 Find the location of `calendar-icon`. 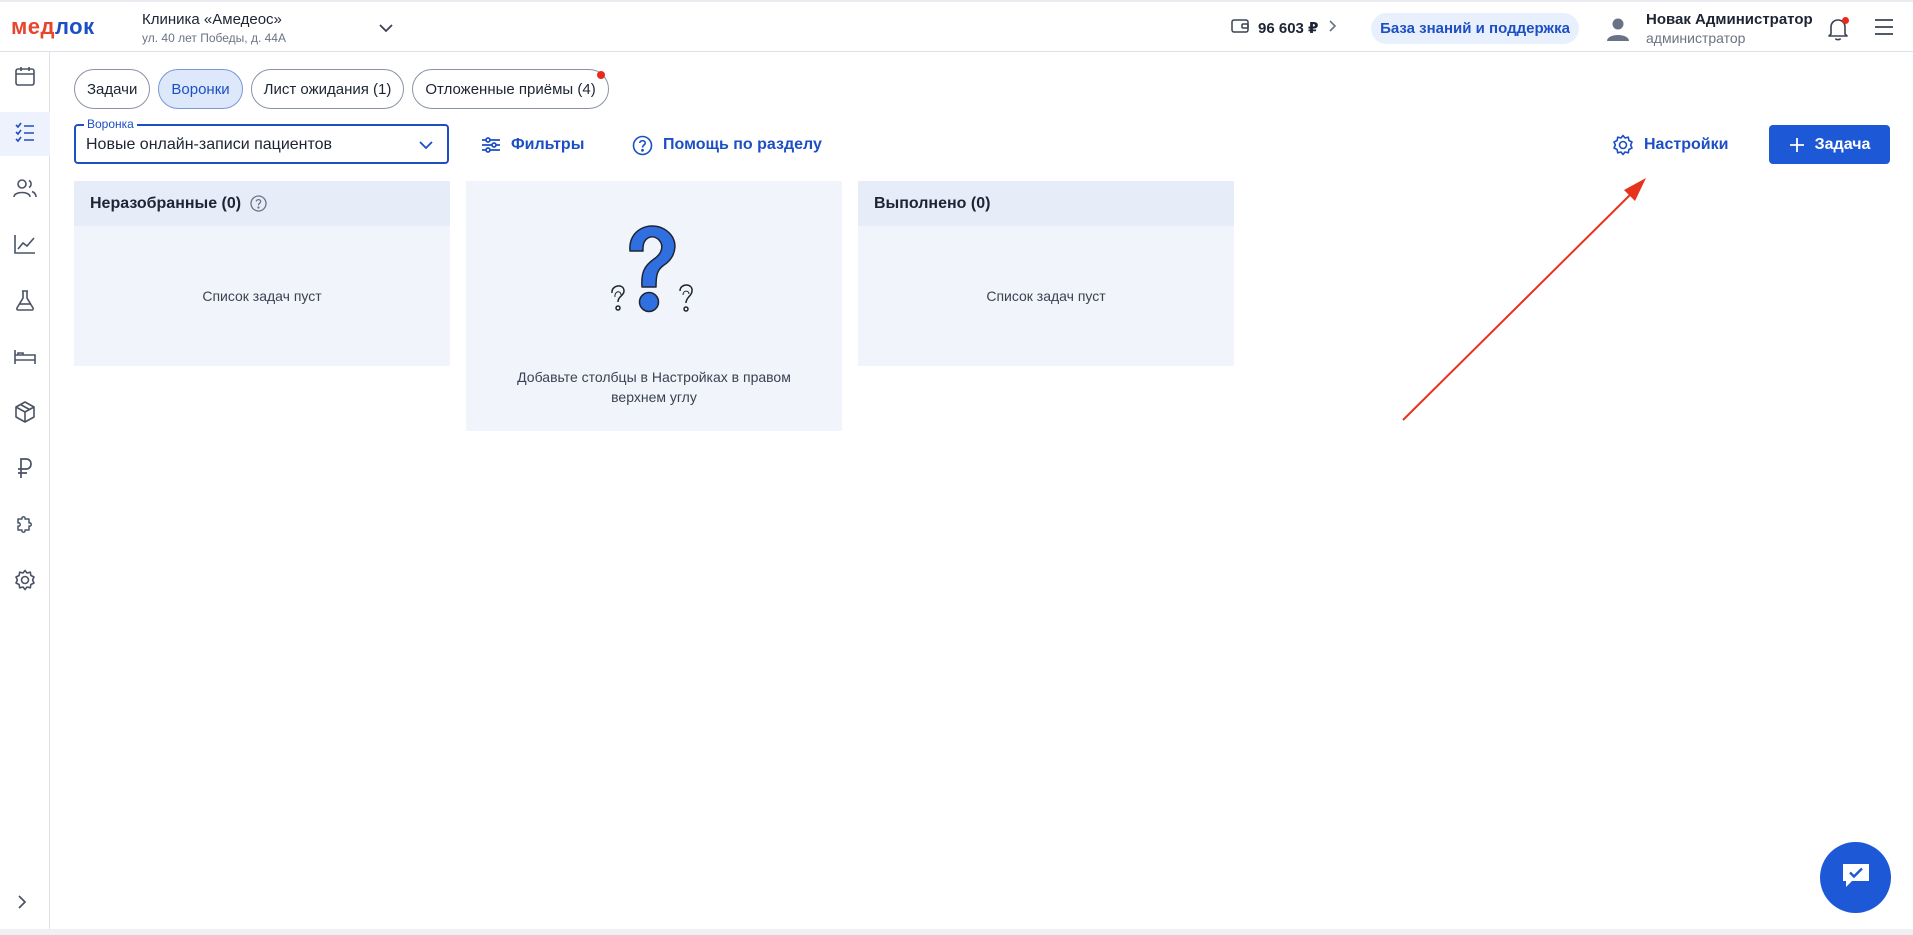

calendar-icon is located at coordinates (25, 78).